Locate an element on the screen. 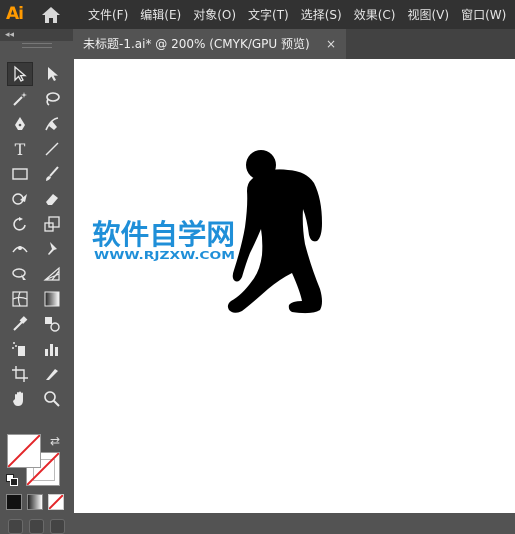 This screenshot has height=534, width=515. fill-swatch is located at coordinates (24, 451).